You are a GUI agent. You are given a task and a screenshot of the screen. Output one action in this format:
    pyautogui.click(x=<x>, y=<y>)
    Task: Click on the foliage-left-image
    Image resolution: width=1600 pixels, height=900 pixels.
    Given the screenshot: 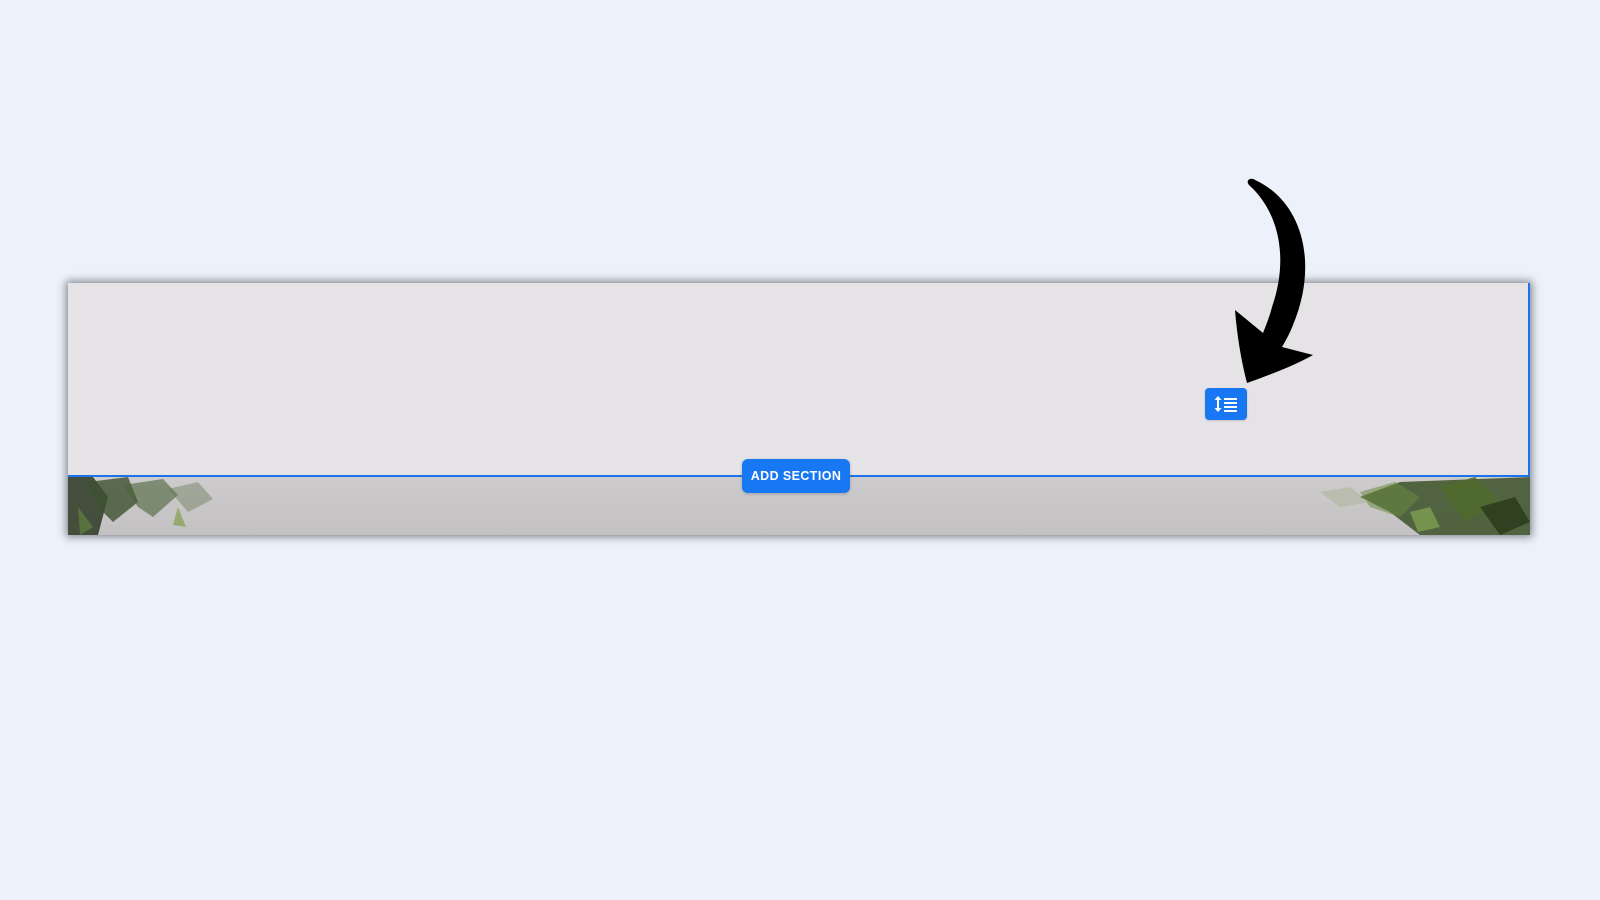 What is the action you would take?
    pyautogui.click(x=140, y=506)
    